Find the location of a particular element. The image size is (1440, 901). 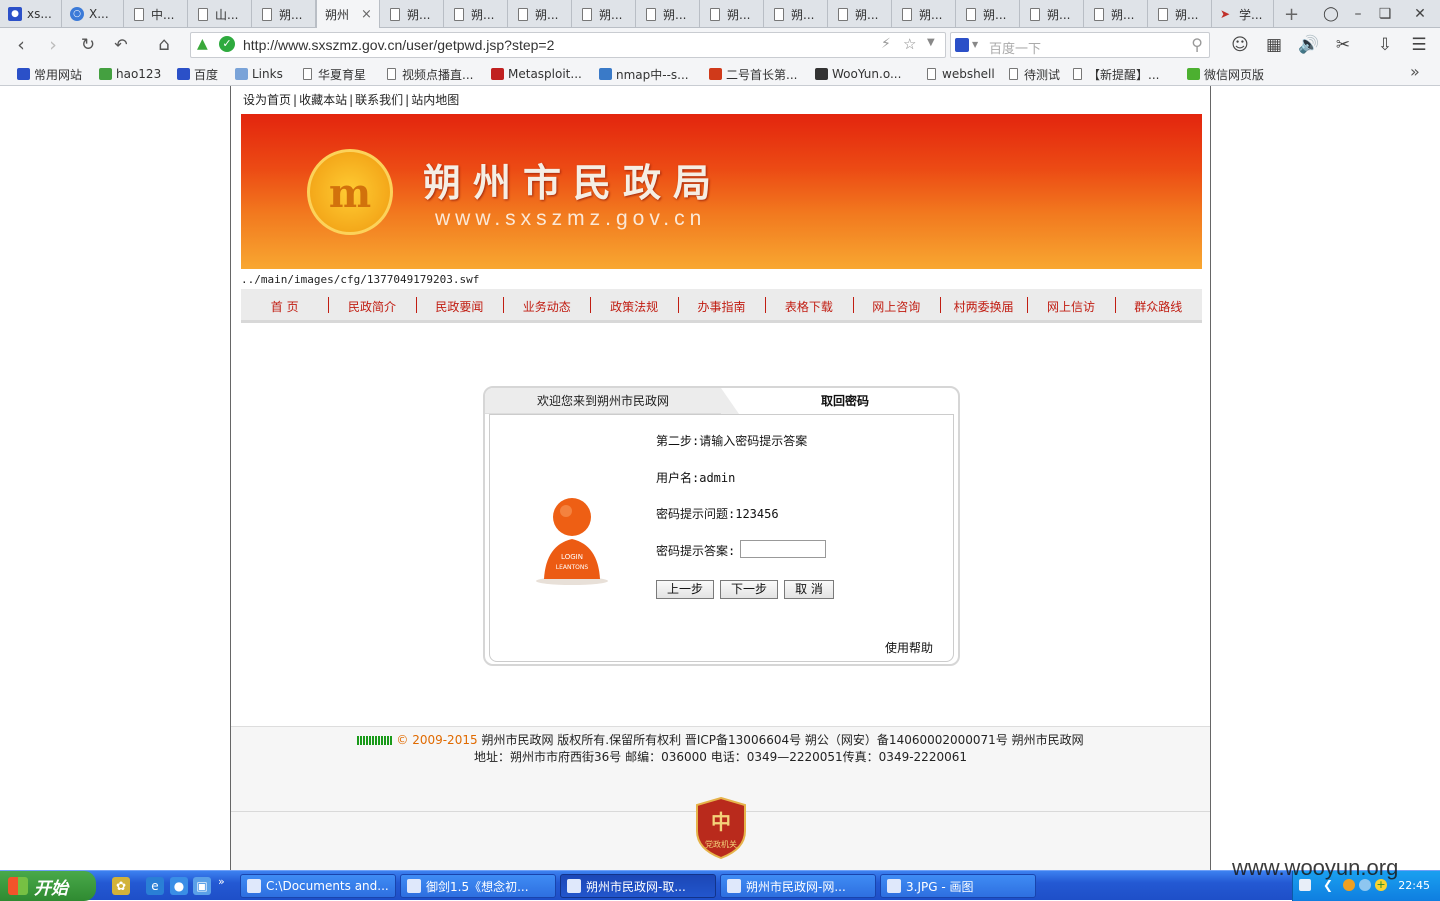

search-icon: ⚲ is located at coordinates (1197, 44).